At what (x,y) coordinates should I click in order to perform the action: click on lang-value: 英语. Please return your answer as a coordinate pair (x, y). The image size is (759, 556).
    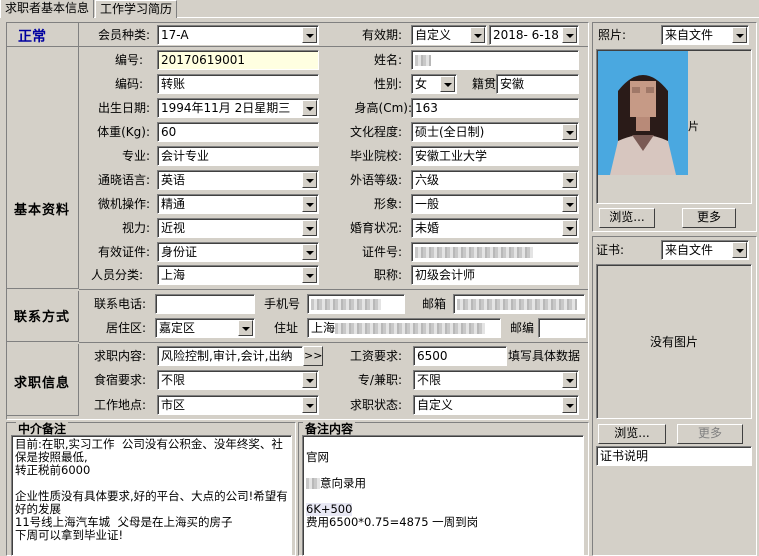
    Looking at the image, I should click on (173, 180).